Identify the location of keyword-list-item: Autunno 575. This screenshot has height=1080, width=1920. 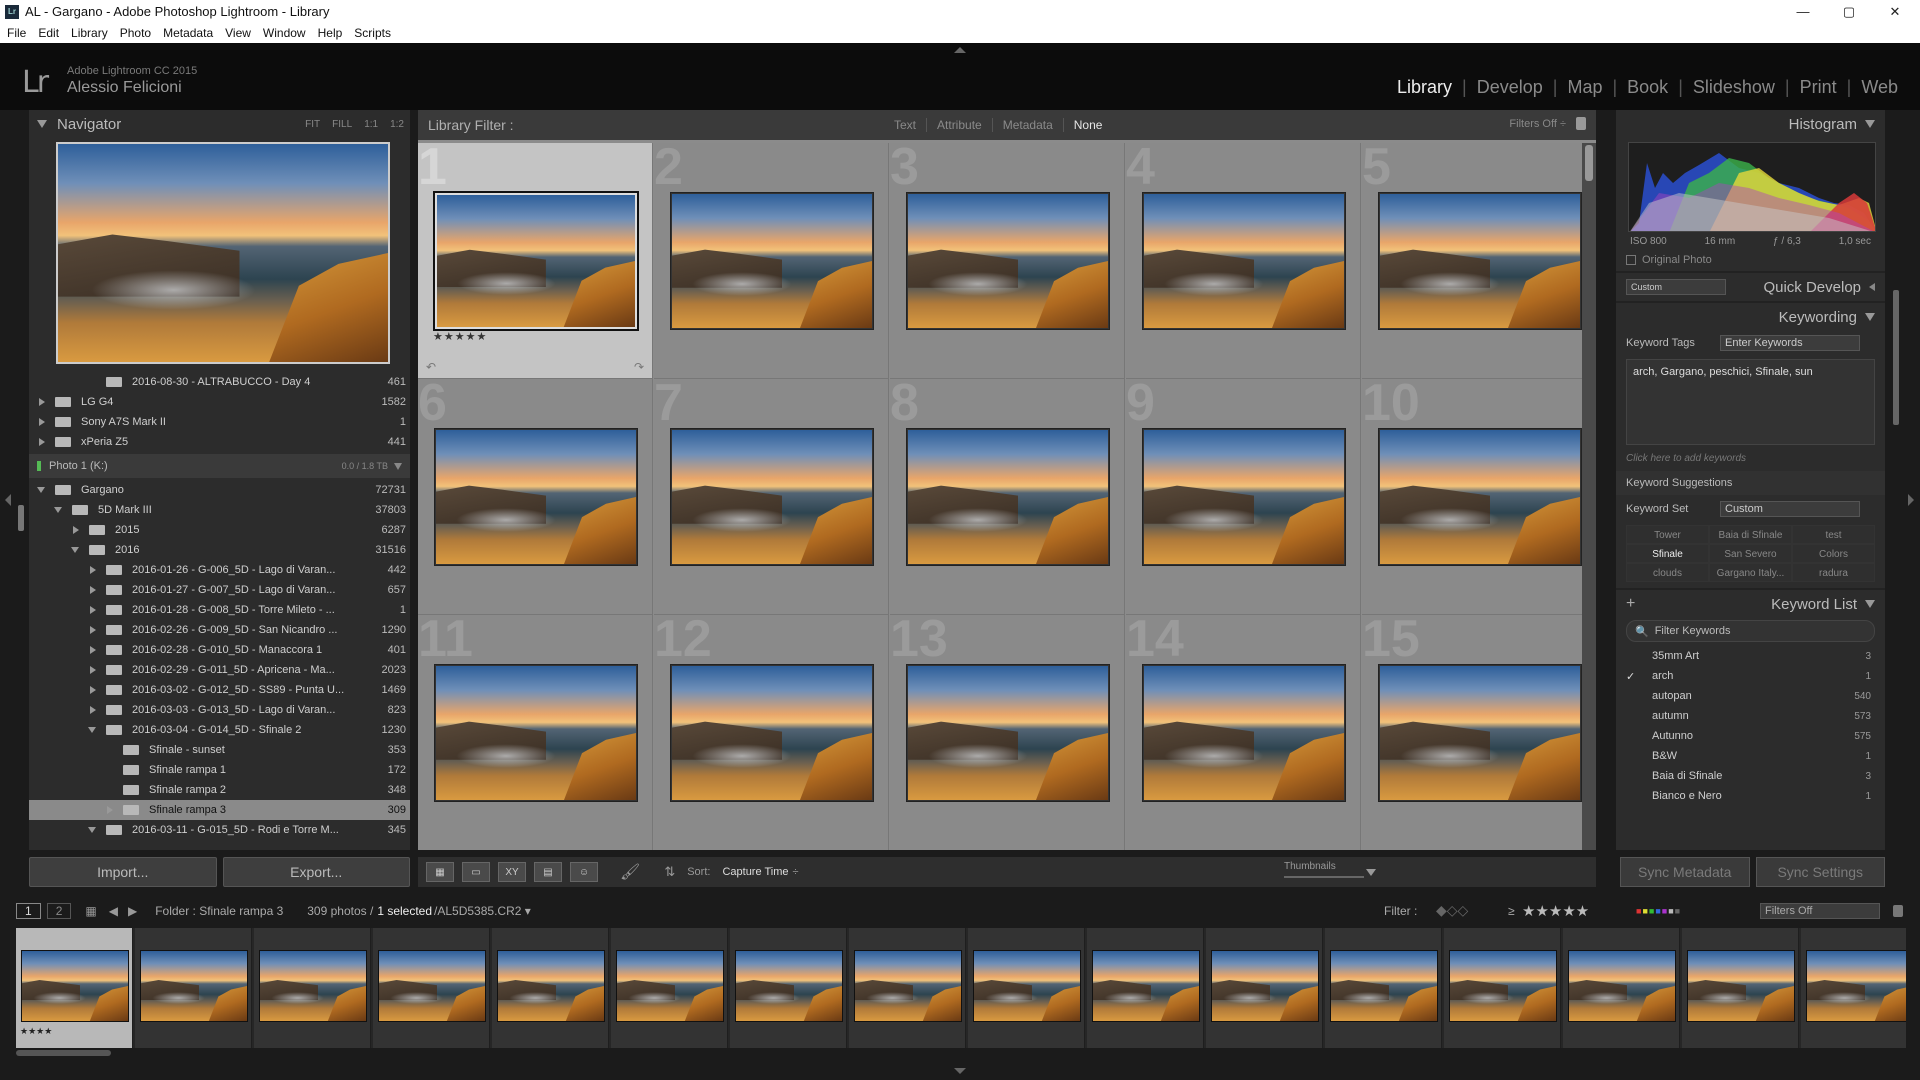
(1750, 736).